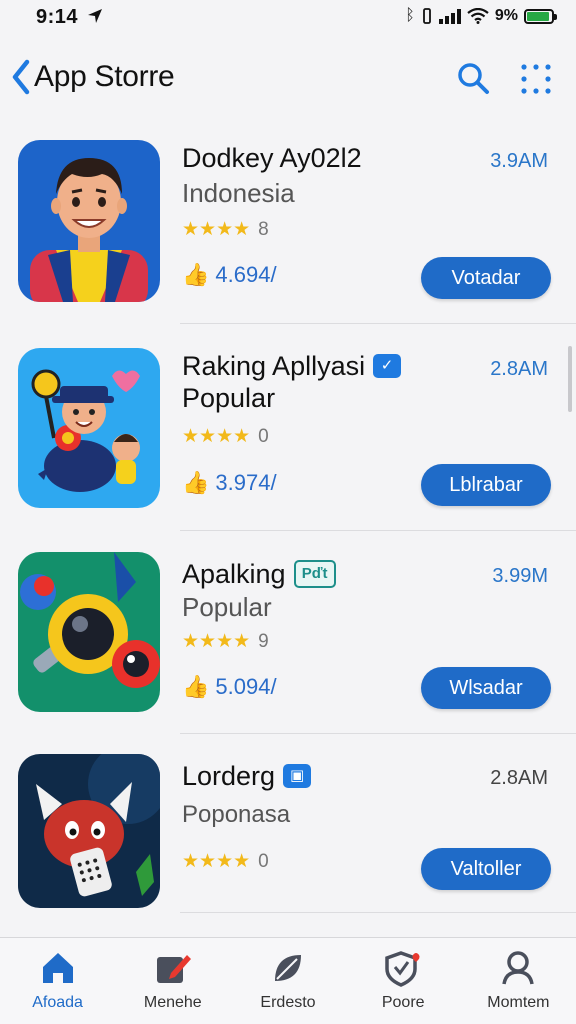 The width and height of the screenshot is (576, 1024). What do you see at coordinates (246, 482) in the screenshot?
I see `likes-count: 3.974/` at bounding box center [246, 482].